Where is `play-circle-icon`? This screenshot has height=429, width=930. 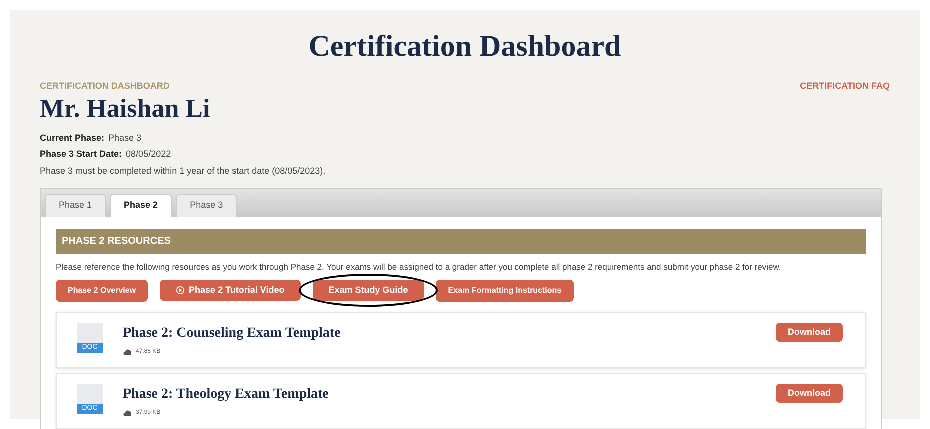
play-circle-icon is located at coordinates (181, 290).